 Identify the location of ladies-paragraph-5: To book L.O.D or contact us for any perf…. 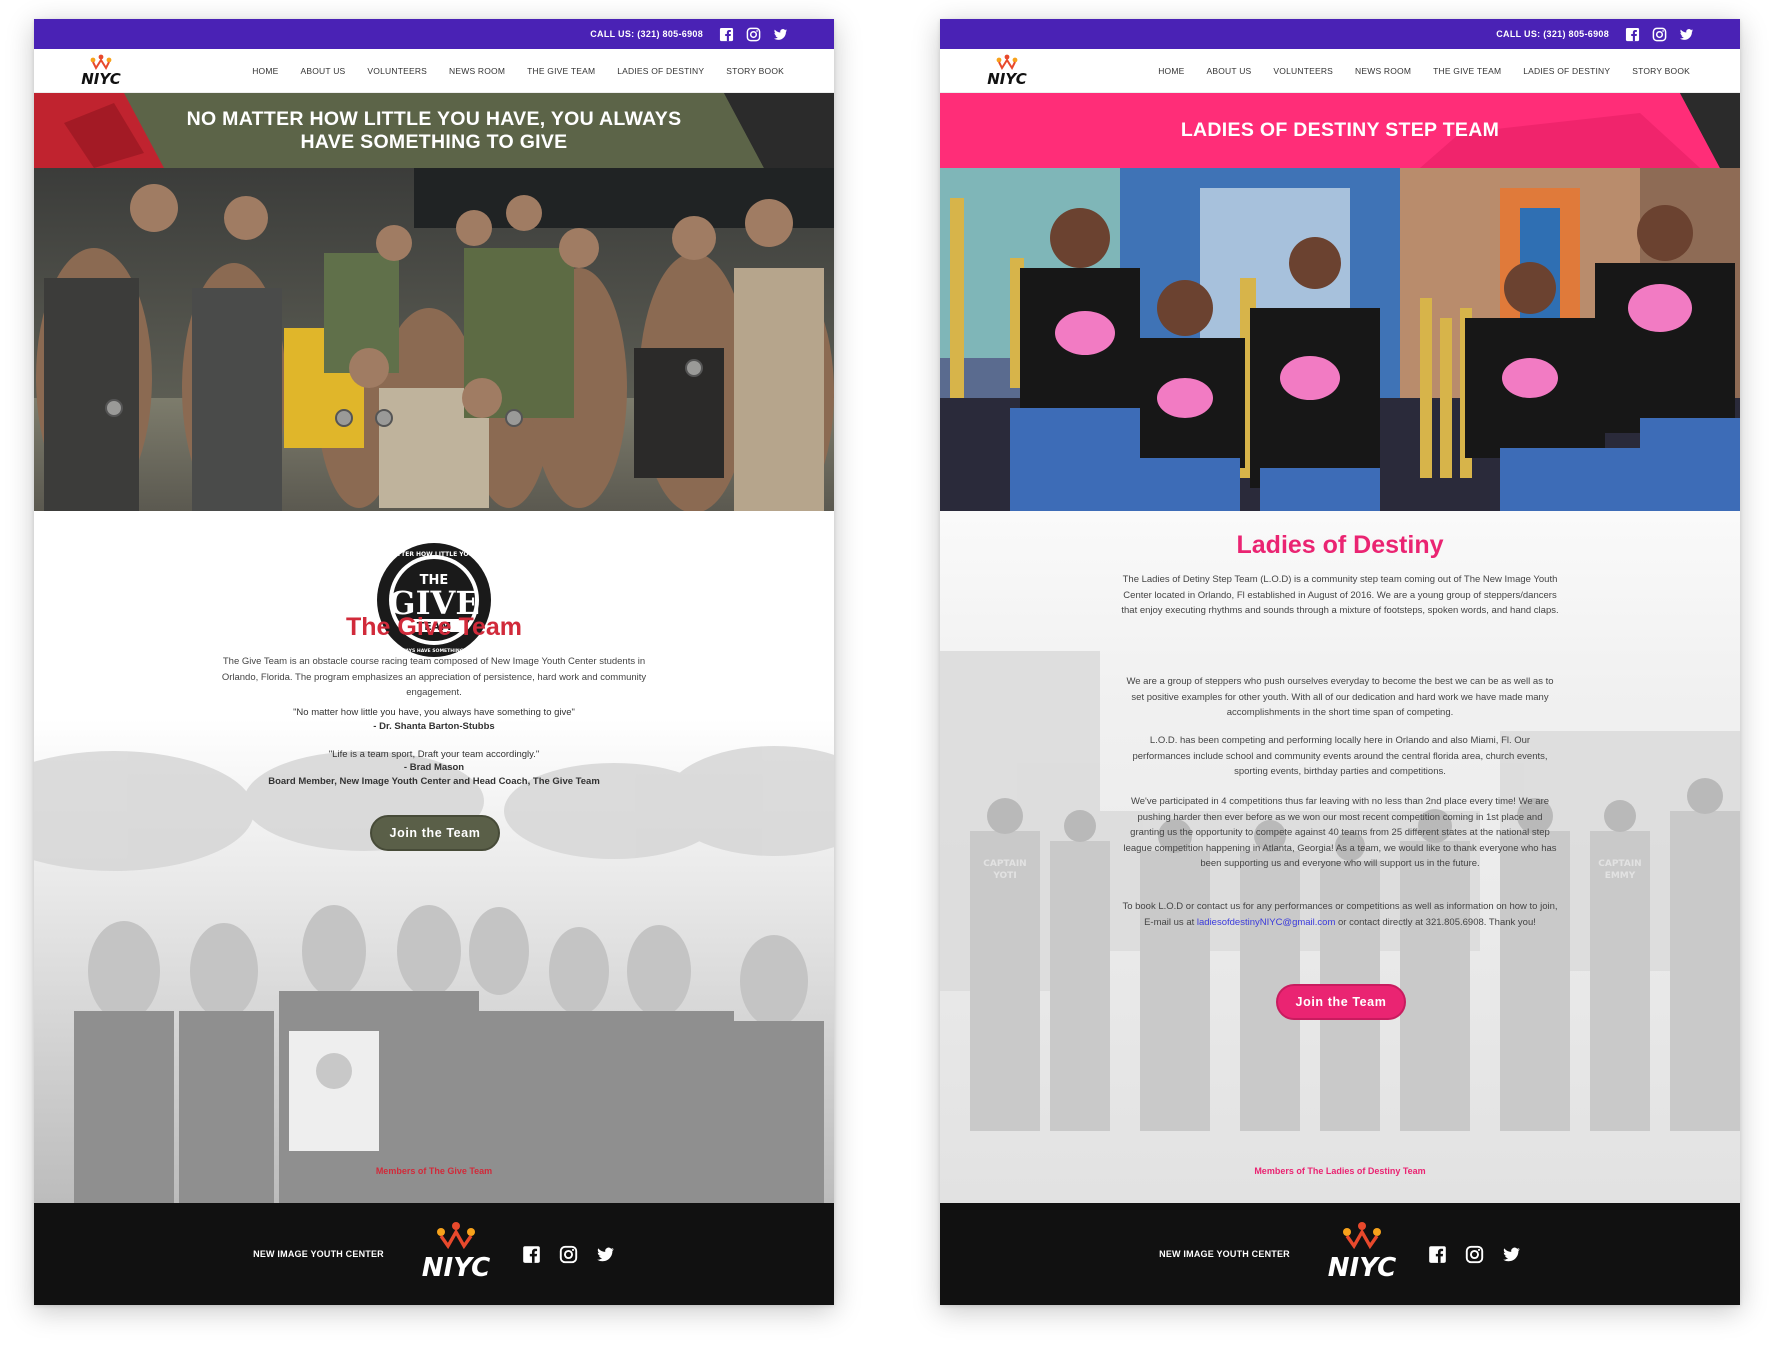
(1340, 914).